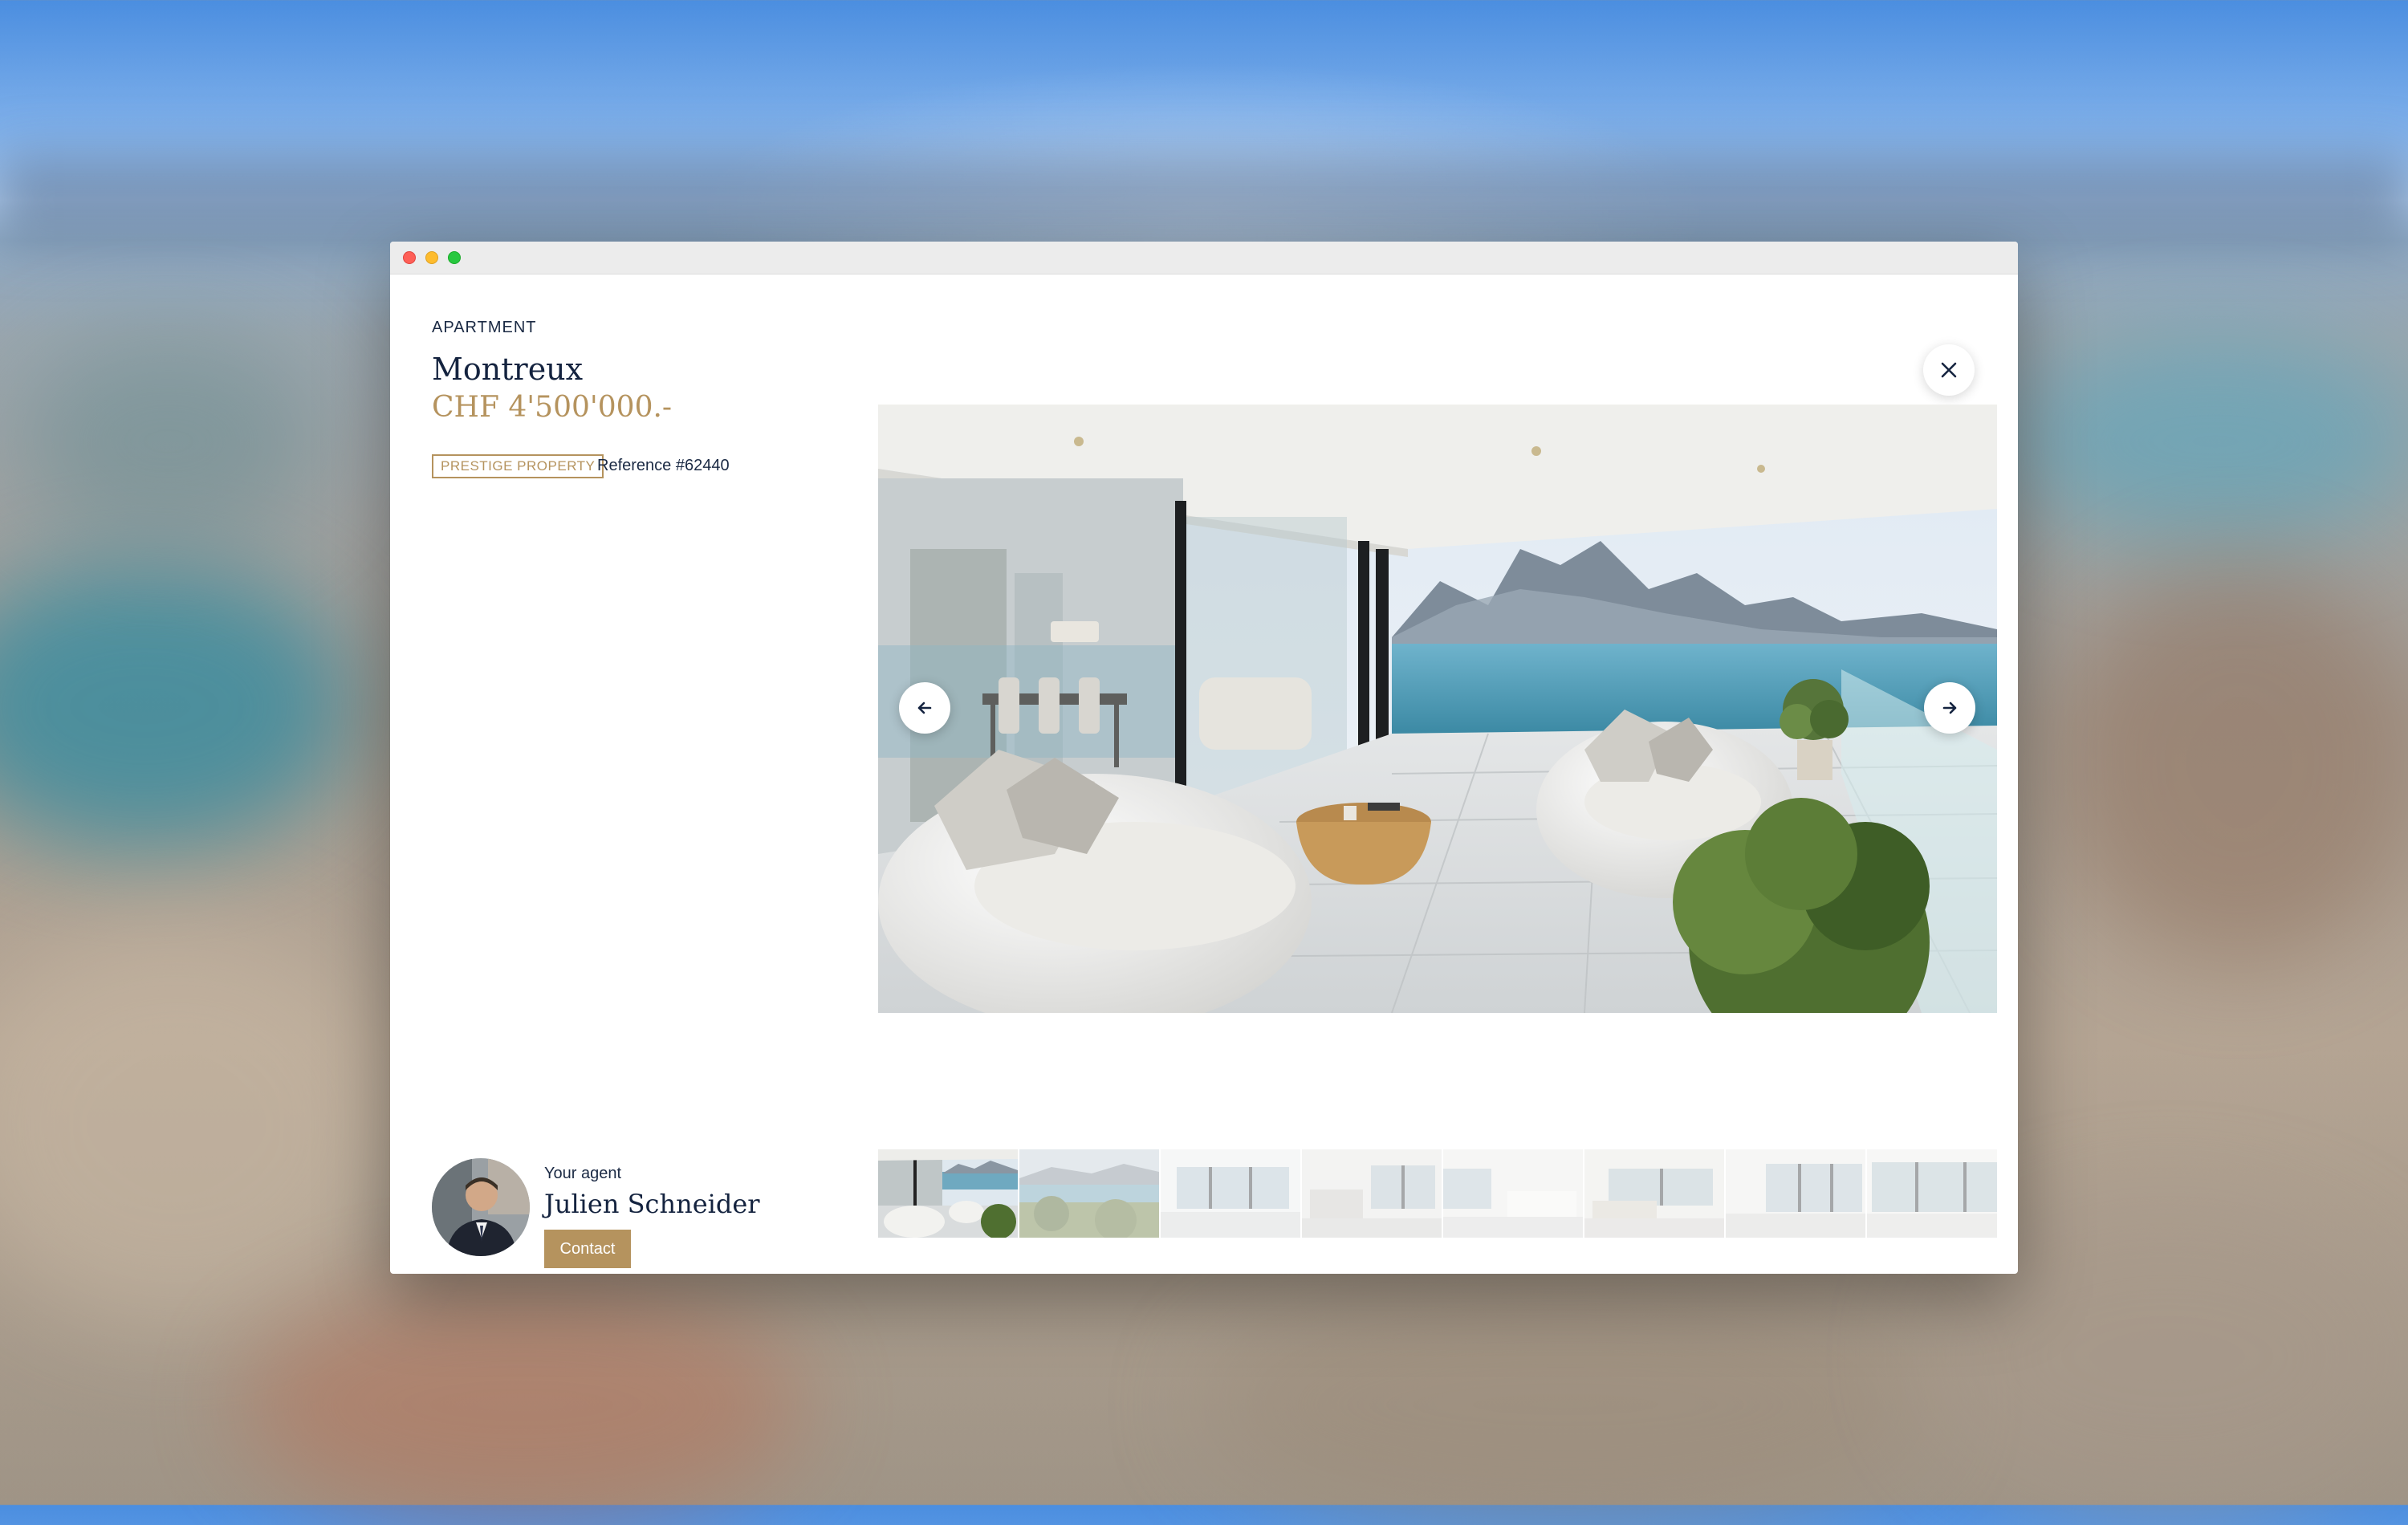 This screenshot has height=1525, width=2408. What do you see at coordinates (508, 369) in the screenshot?
I see `property-city-title: Montreux` at bounding box center [508, 369].